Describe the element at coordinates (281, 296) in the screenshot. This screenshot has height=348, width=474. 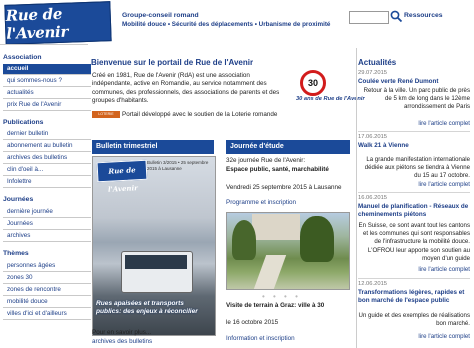
I see `carousel-dots: • • • •` at that location.